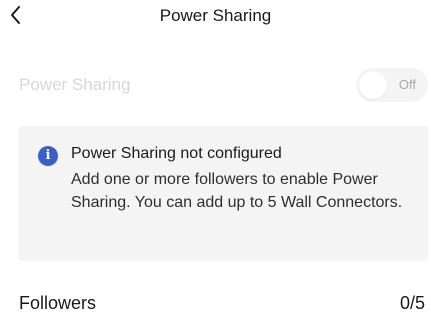 This screenshot has width=431, height=317. I want to click on toggle-knob, so click(373, 85).